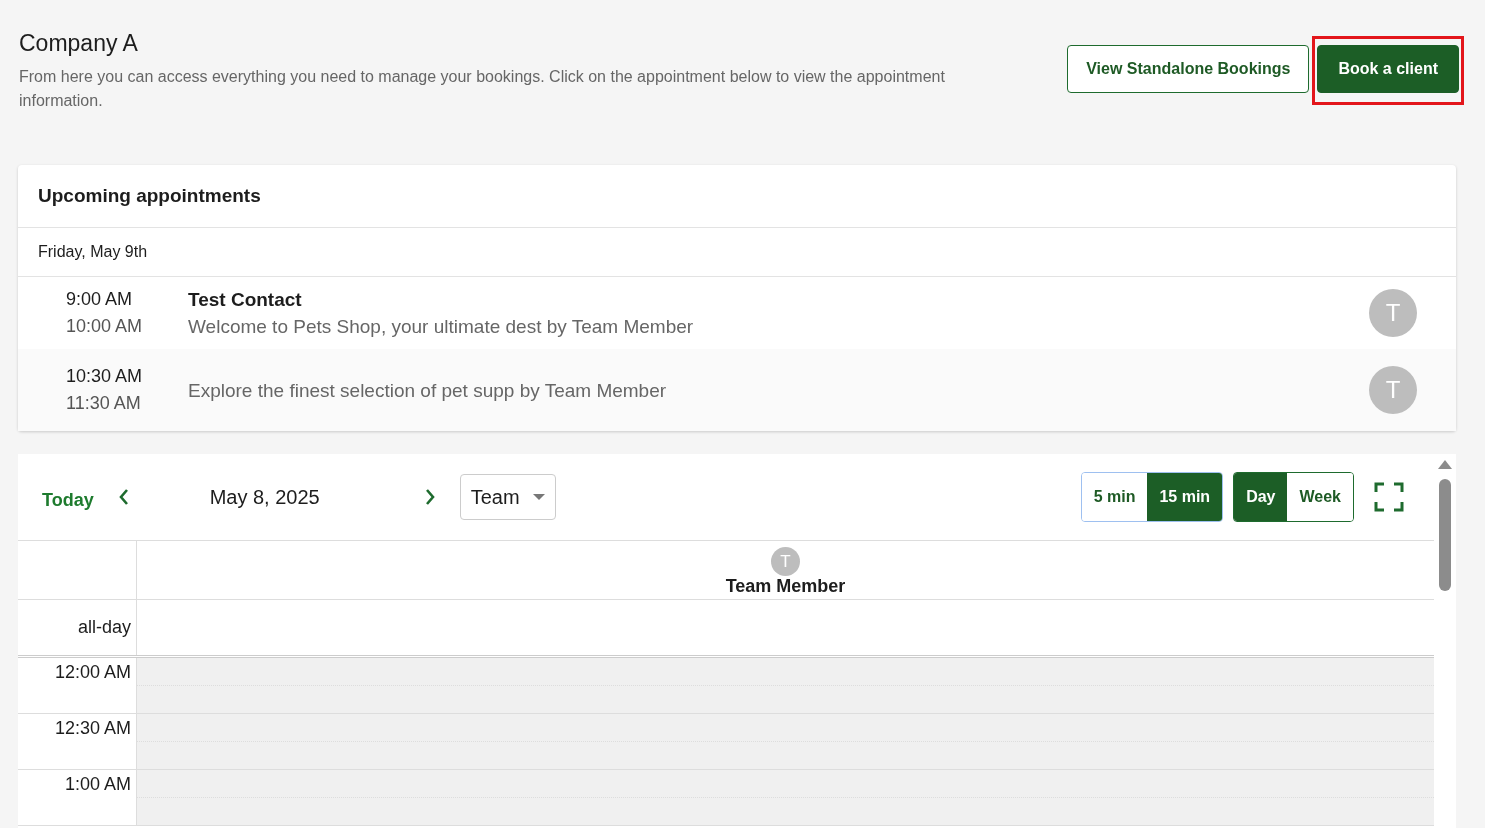 The image size is (1485, 828). I want to click on end-time: 11:30 AM, so click(104, 403).